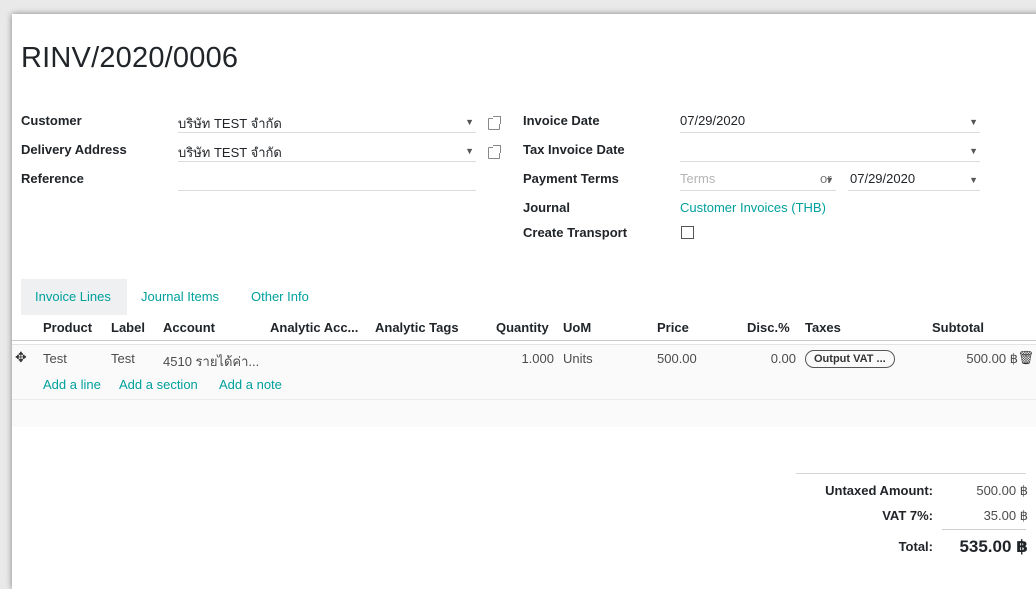 This screenshot has width=1036, height=589. I want to click on table-footer-divider, so click(524, 399).